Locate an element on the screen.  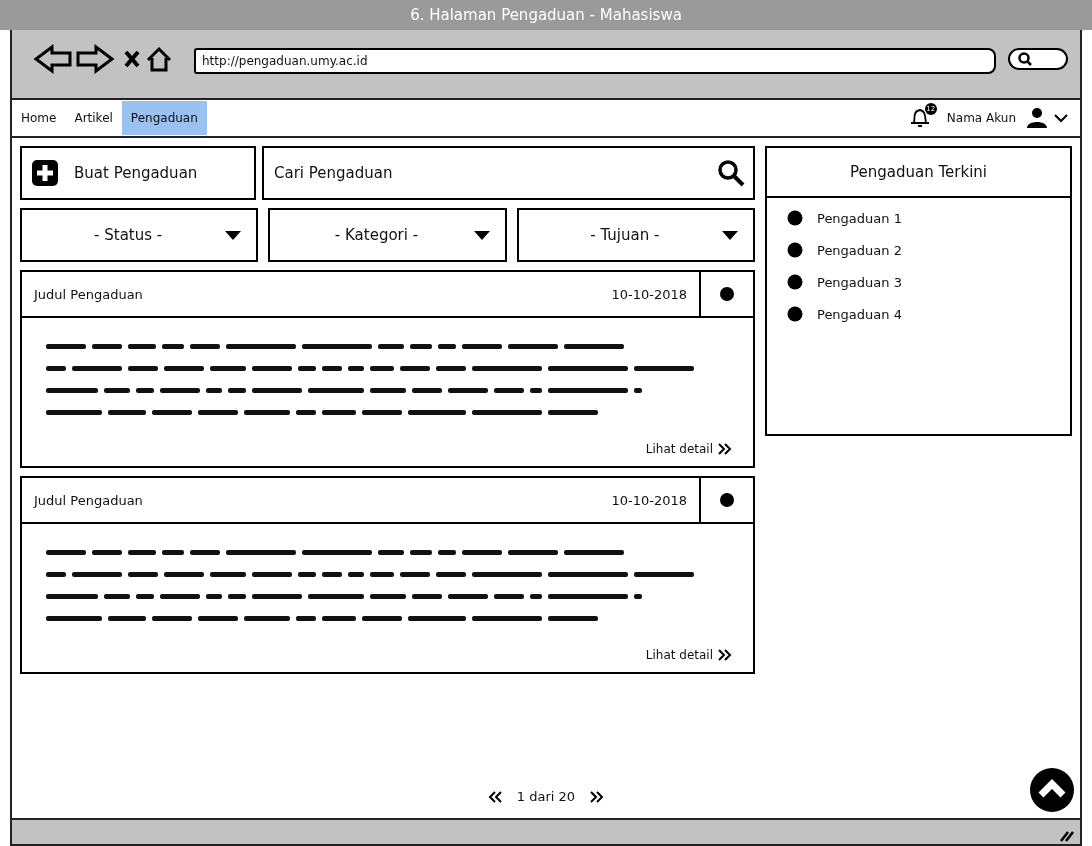
nav-tab: Home is located at coordinates (39, 118).